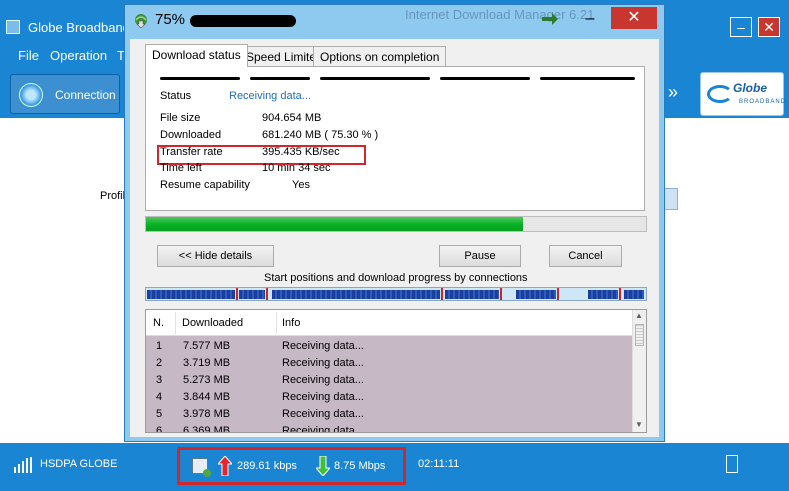  Describe the element at coordinates (207, 346) in the screenshot. I see `row-downloaded: 7.577 MB` at that location.